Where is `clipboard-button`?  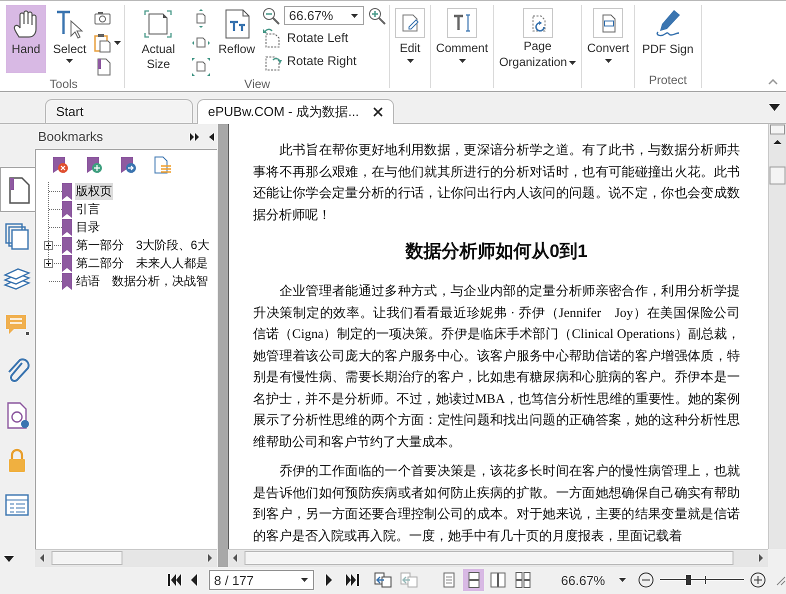
clipboard-button is located at coordinates (107, 43).